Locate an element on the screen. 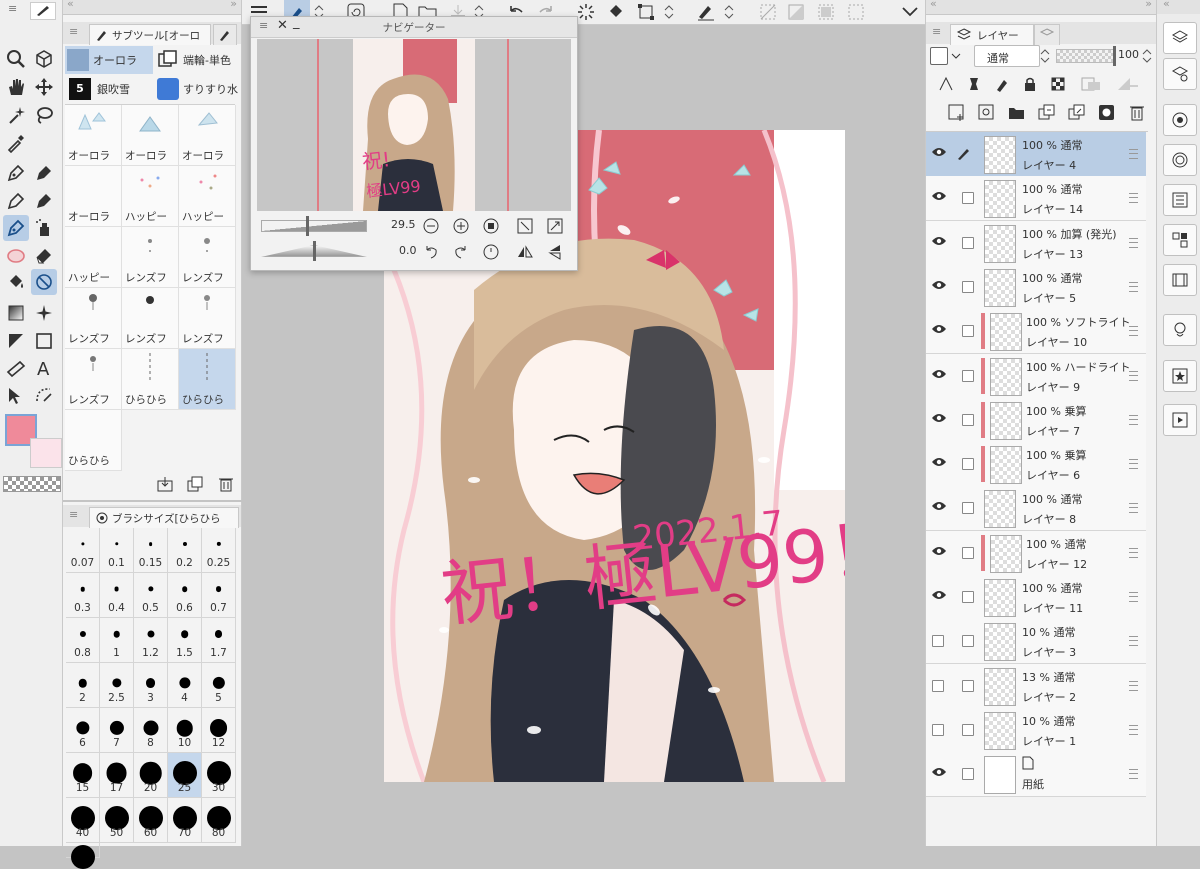 Image resolution: width=1200 pixels, height=869 pixels. layer-row: 100 % 乗算 レイヤー 6 is located at coordinates (1036, 465).